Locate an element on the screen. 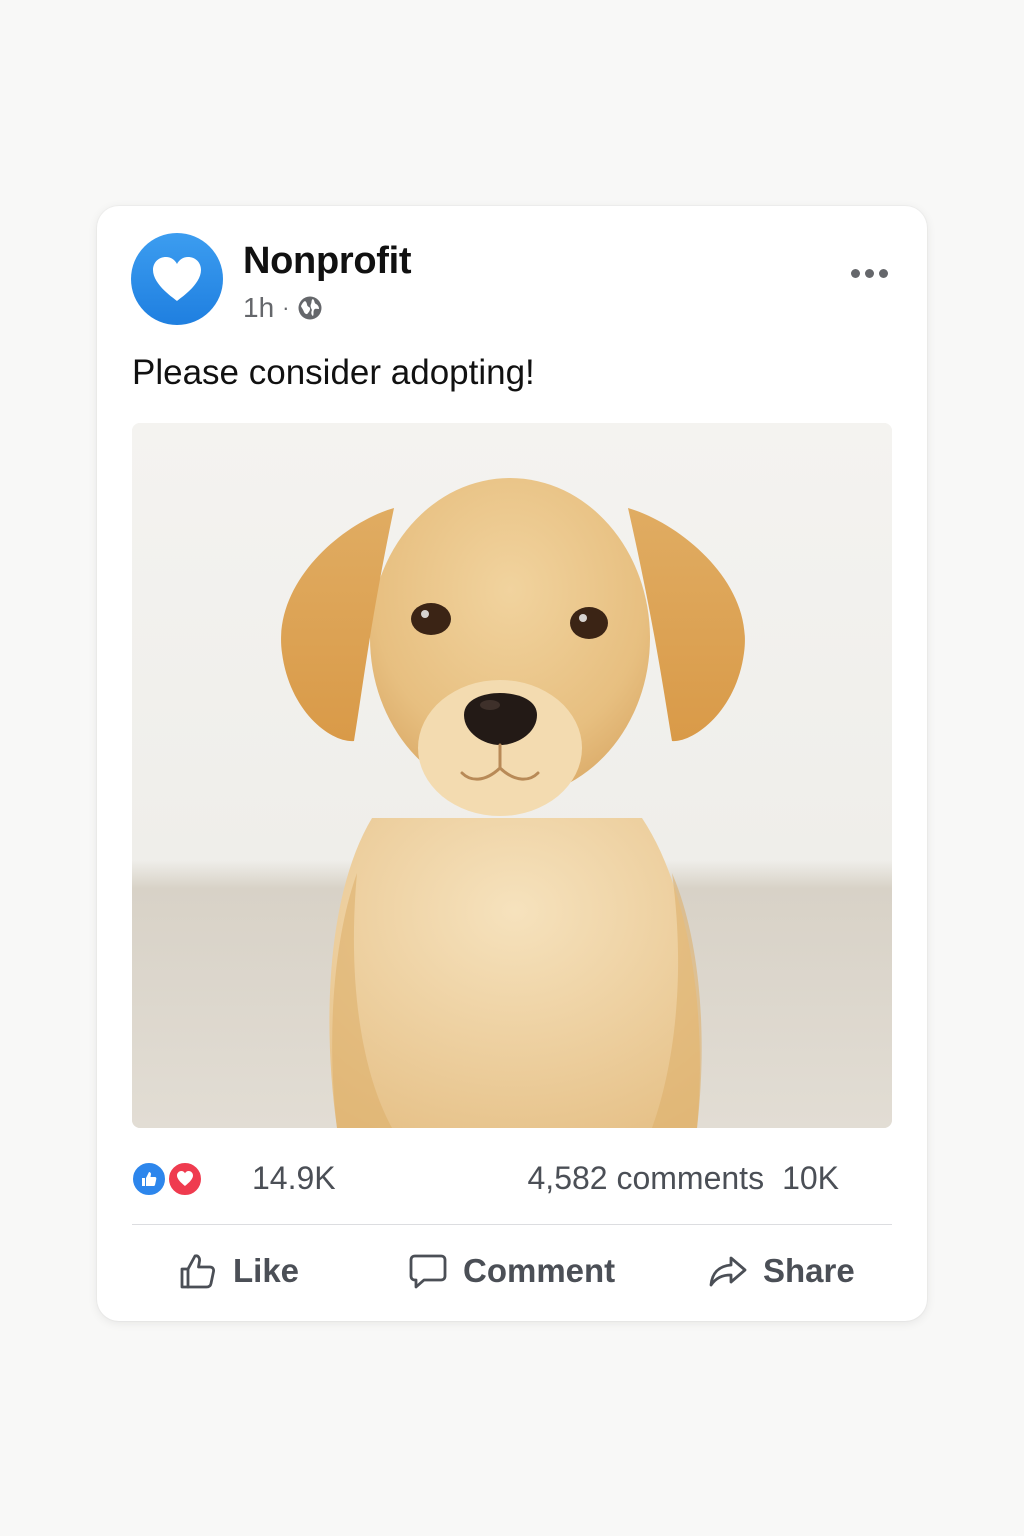 This screenshot has width=1024, height=1536. heart-icon is located at coordinates (177, 279).